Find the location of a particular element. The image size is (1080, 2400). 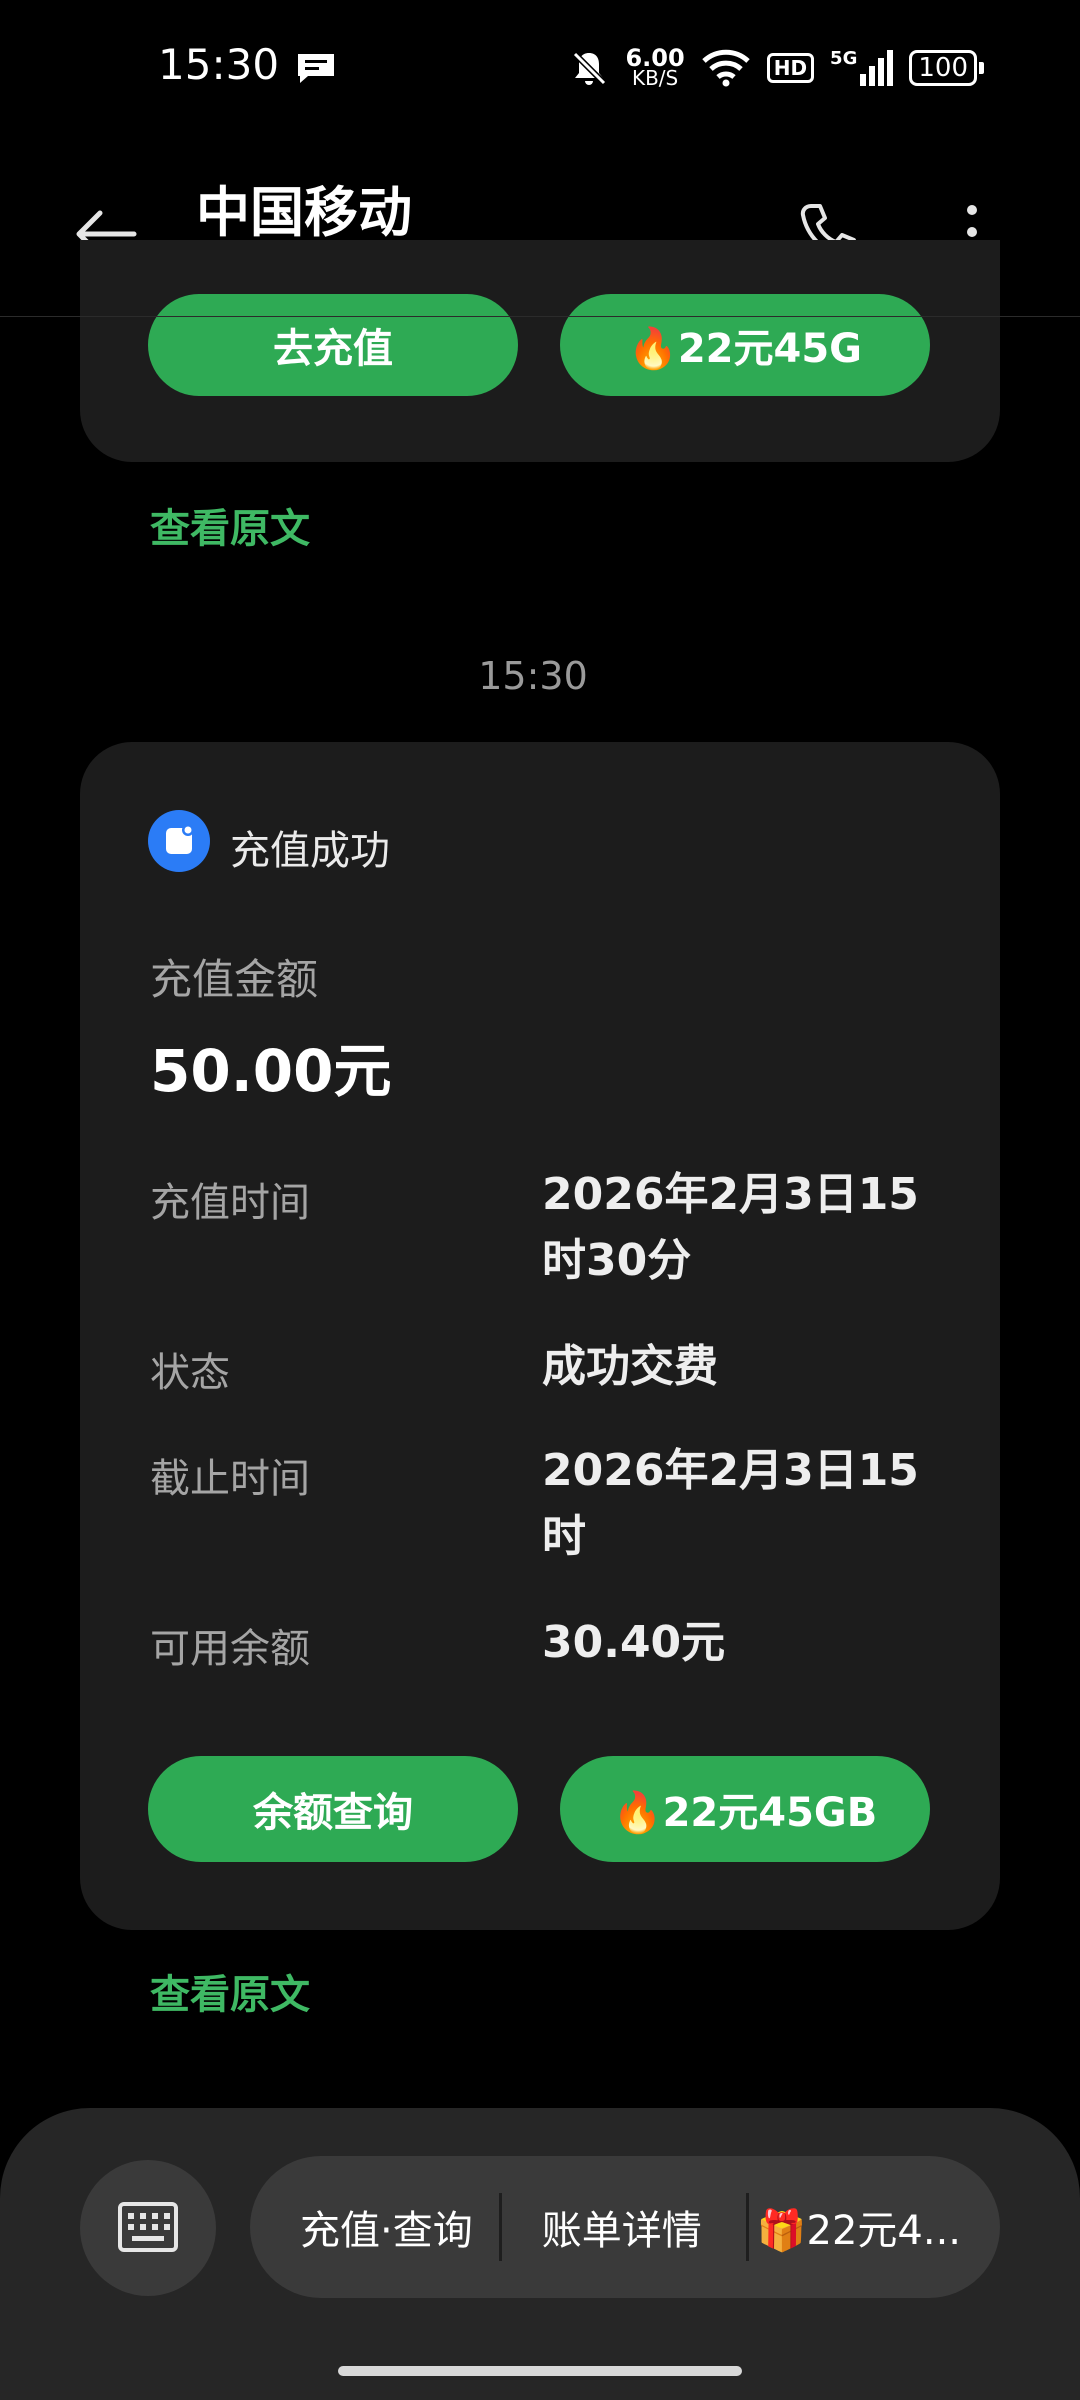

contact-name: 中国移动 is located at coordinates (304, 212).